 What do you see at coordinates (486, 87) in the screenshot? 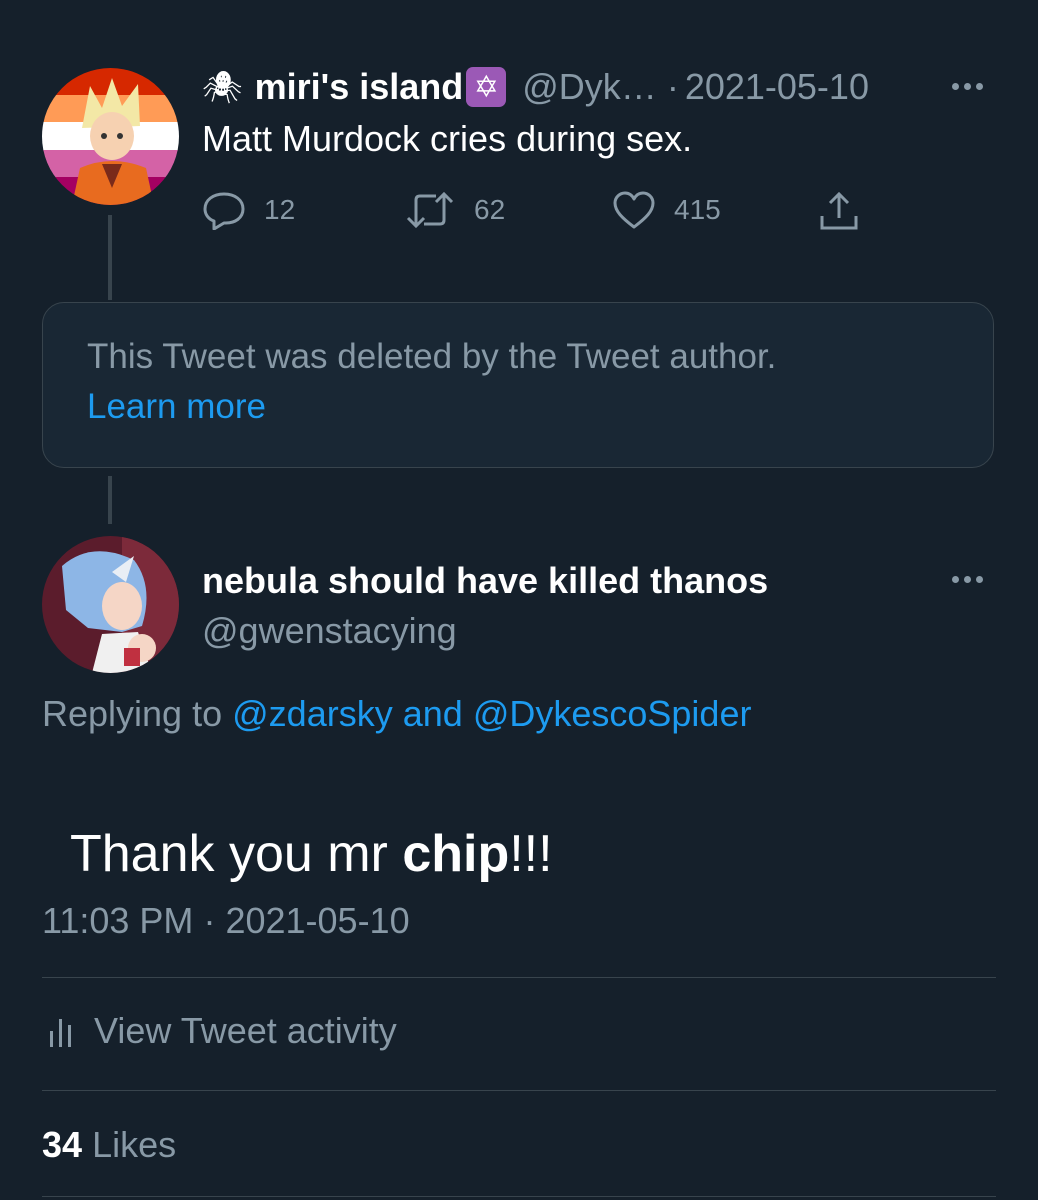
I see `star-of-david-emoji-icon: ✡` at bounding box center [486, 87].